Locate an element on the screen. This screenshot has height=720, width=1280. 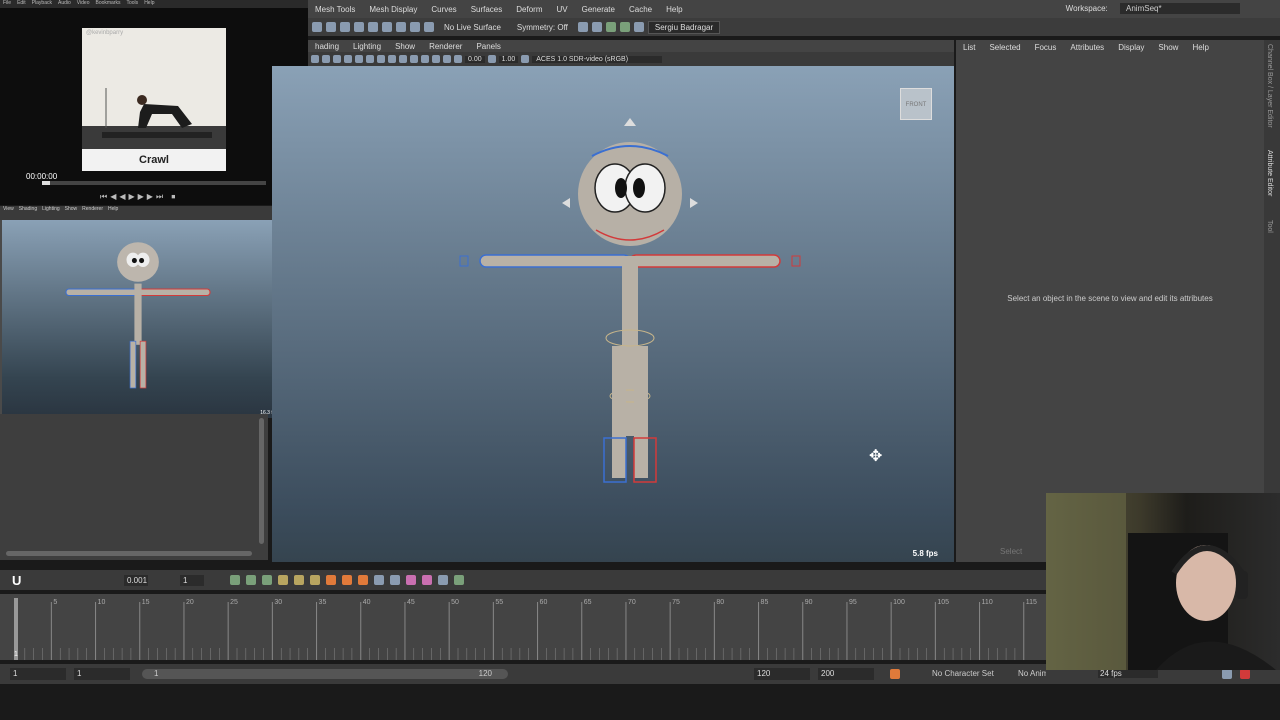
panel-menu-panels: Panels is located at coordinates (488, 46).